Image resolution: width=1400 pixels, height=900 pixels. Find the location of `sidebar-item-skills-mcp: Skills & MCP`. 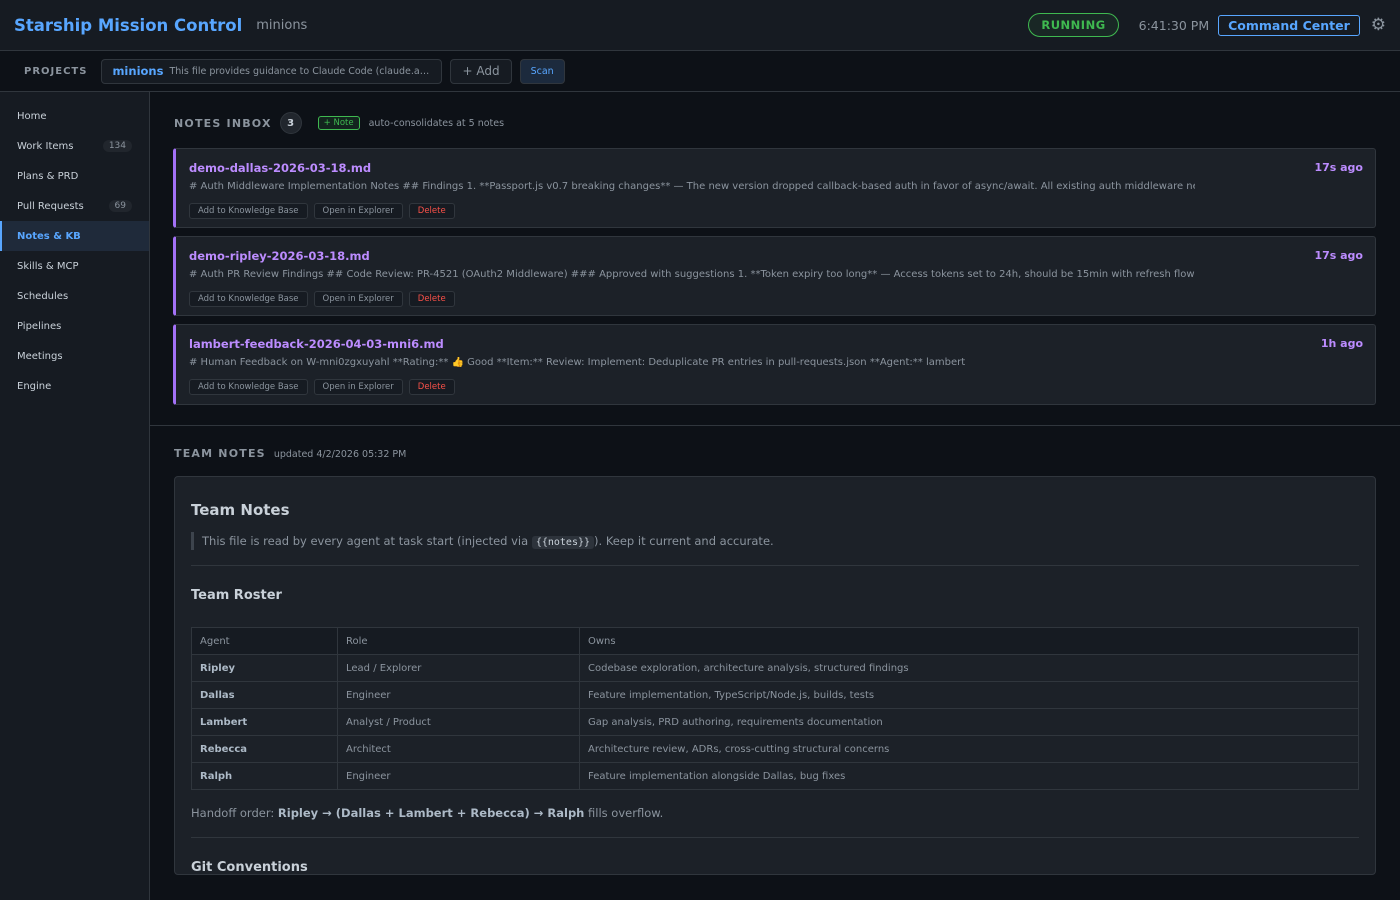

sidebar-item-skills-mcp: Skills & MCP is located at coordinates (74, 266).